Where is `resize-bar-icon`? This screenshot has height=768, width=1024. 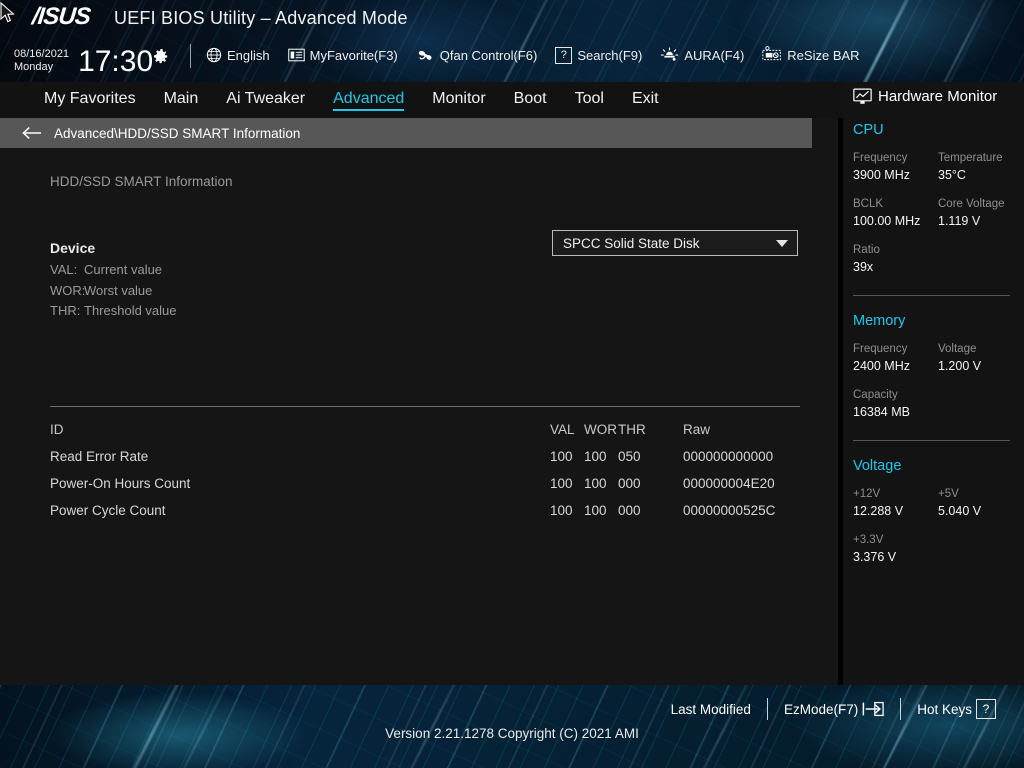
resize-bar-icon is located at coordinates (772, 53).